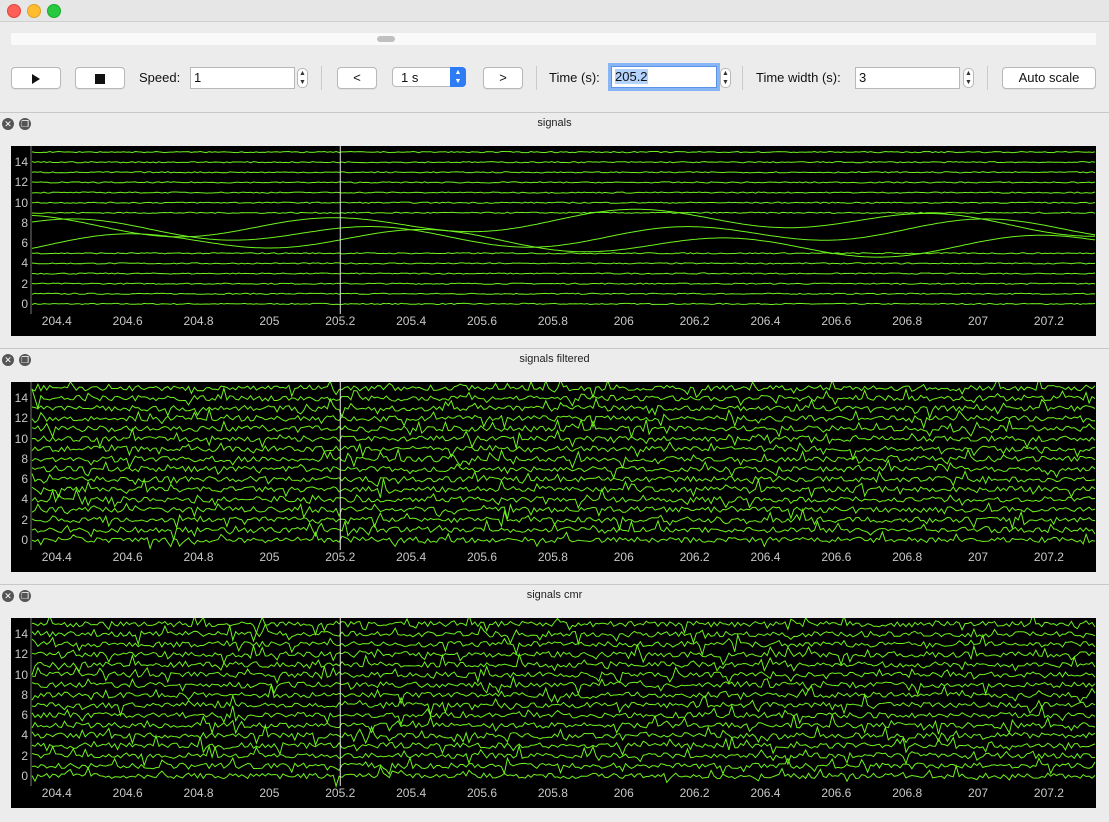 The height and width of the screenshot is (822, 1109). I want to click on time-stepper: ▲ ▼, so click(725, 78).